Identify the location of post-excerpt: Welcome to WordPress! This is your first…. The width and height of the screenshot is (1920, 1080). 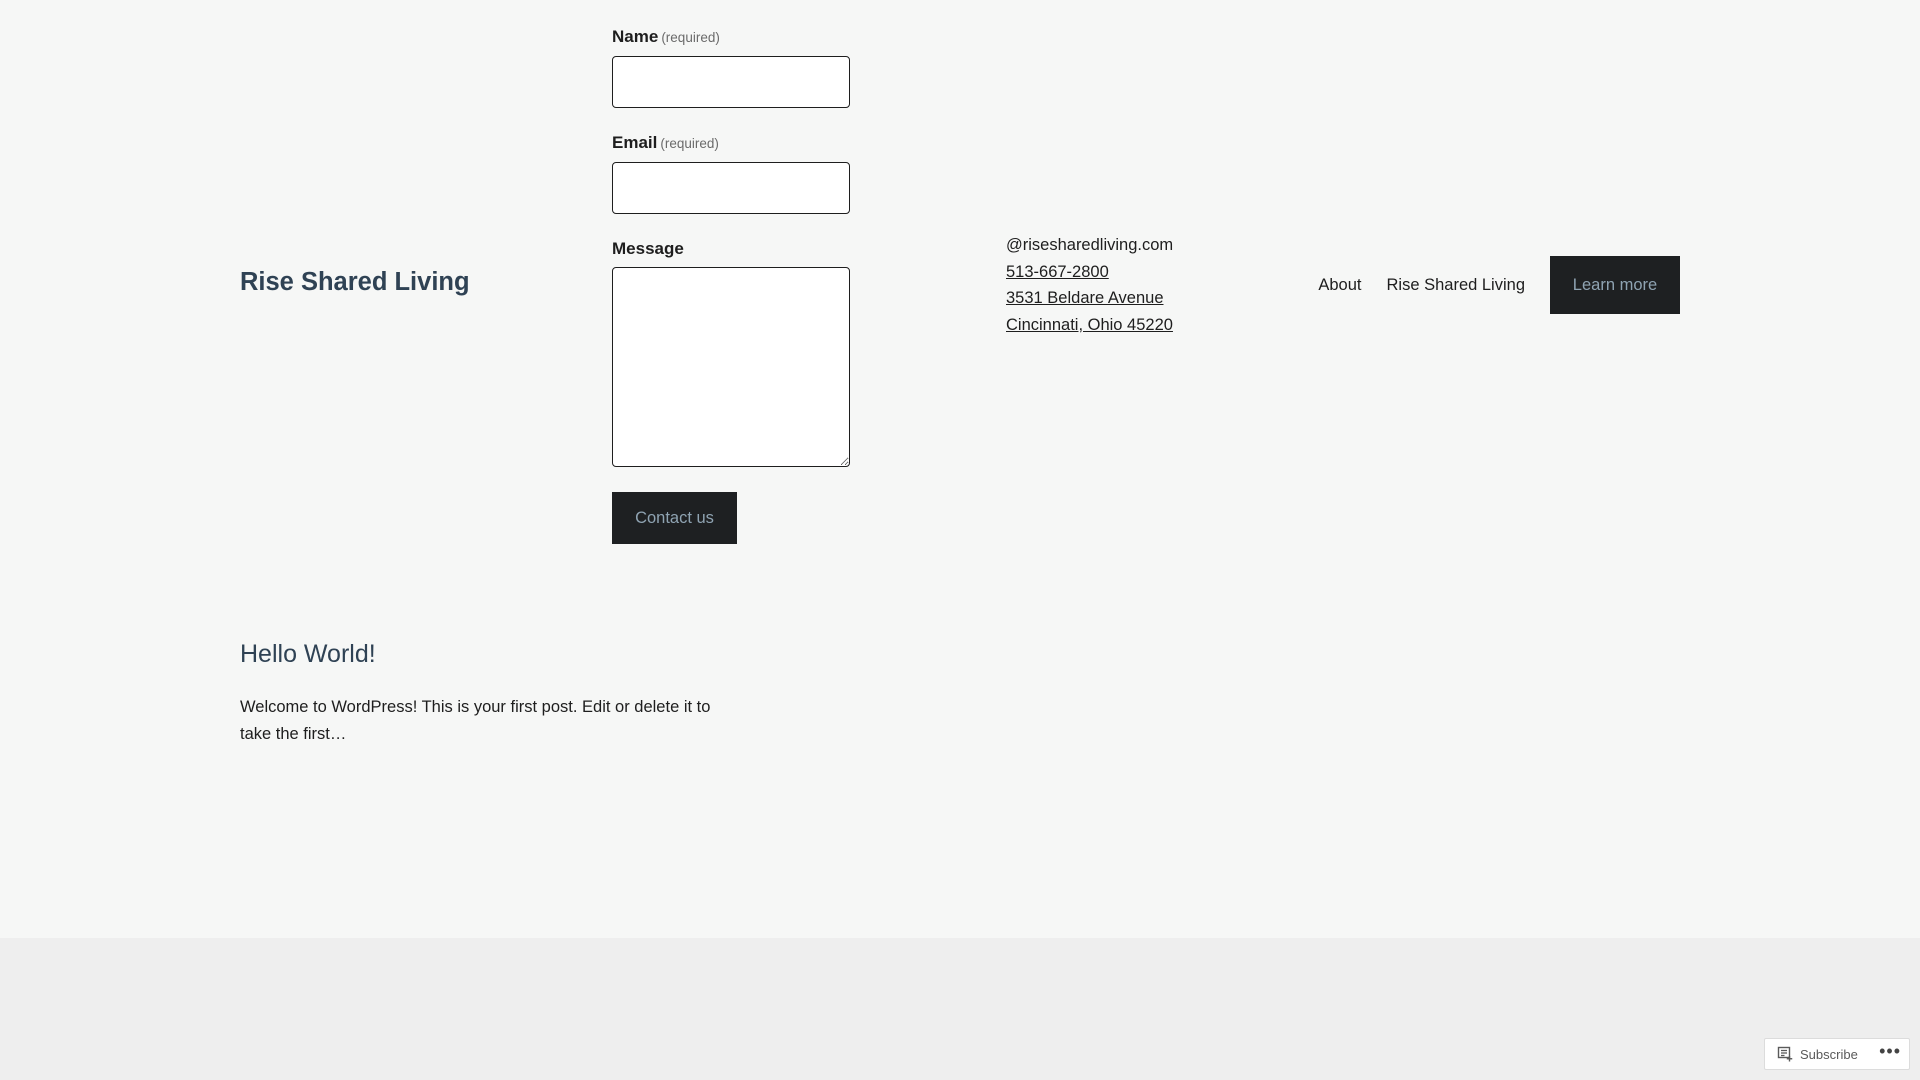
(475, 720).